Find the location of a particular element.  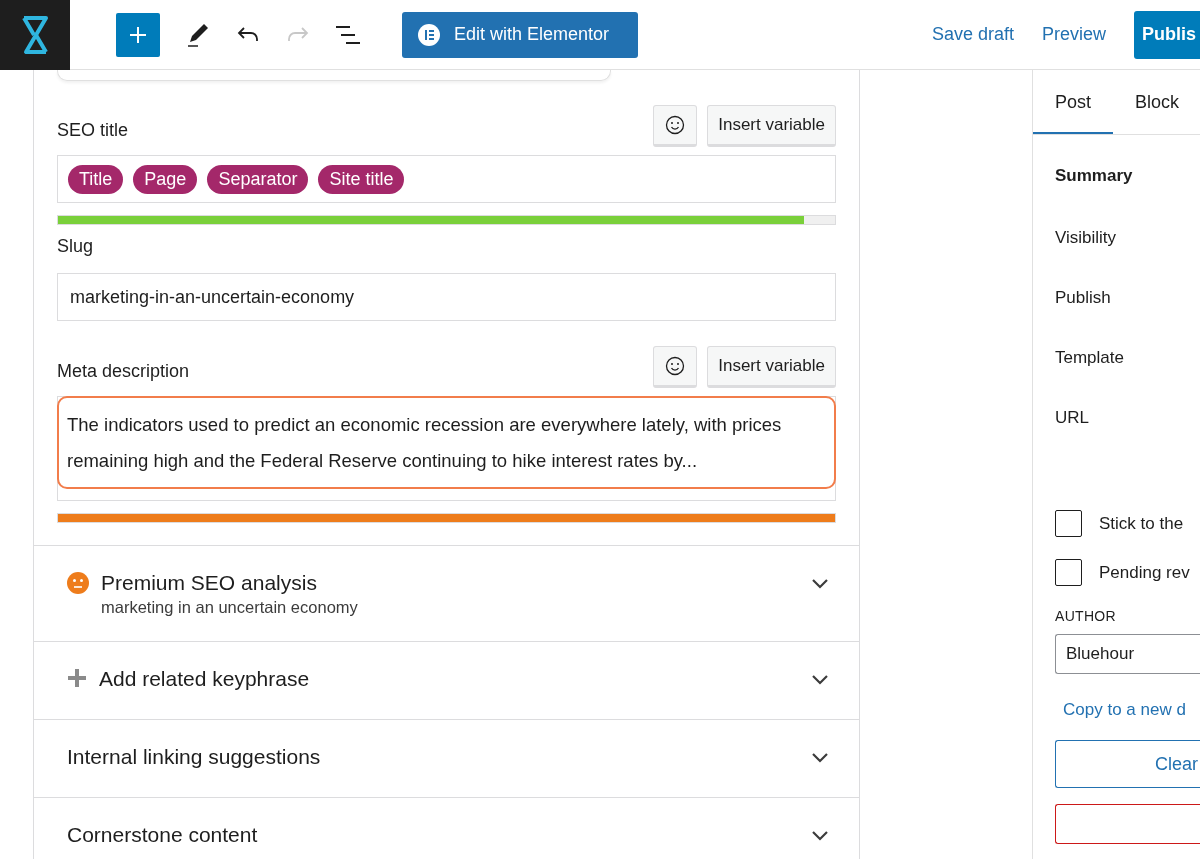

section-title: Add related keyphrase is located at coordinates (204, 679).